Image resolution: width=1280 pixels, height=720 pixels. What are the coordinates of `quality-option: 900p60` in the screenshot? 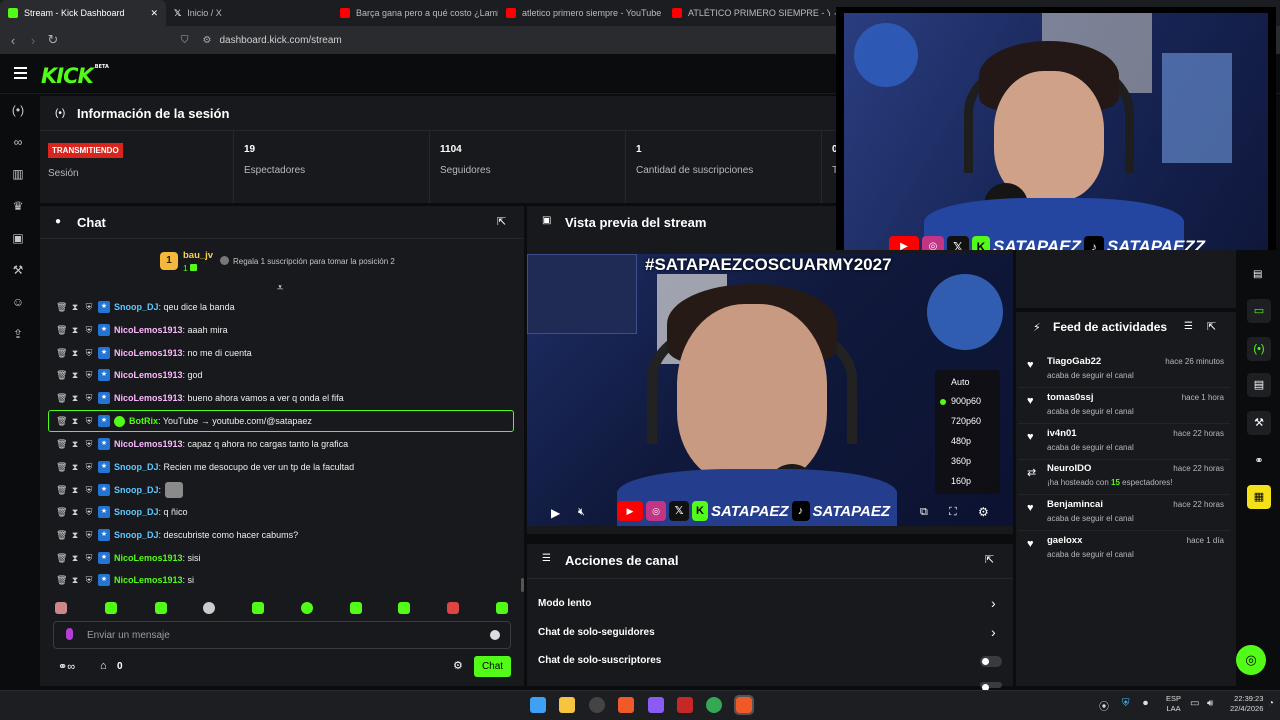 It's located at (966, 401).